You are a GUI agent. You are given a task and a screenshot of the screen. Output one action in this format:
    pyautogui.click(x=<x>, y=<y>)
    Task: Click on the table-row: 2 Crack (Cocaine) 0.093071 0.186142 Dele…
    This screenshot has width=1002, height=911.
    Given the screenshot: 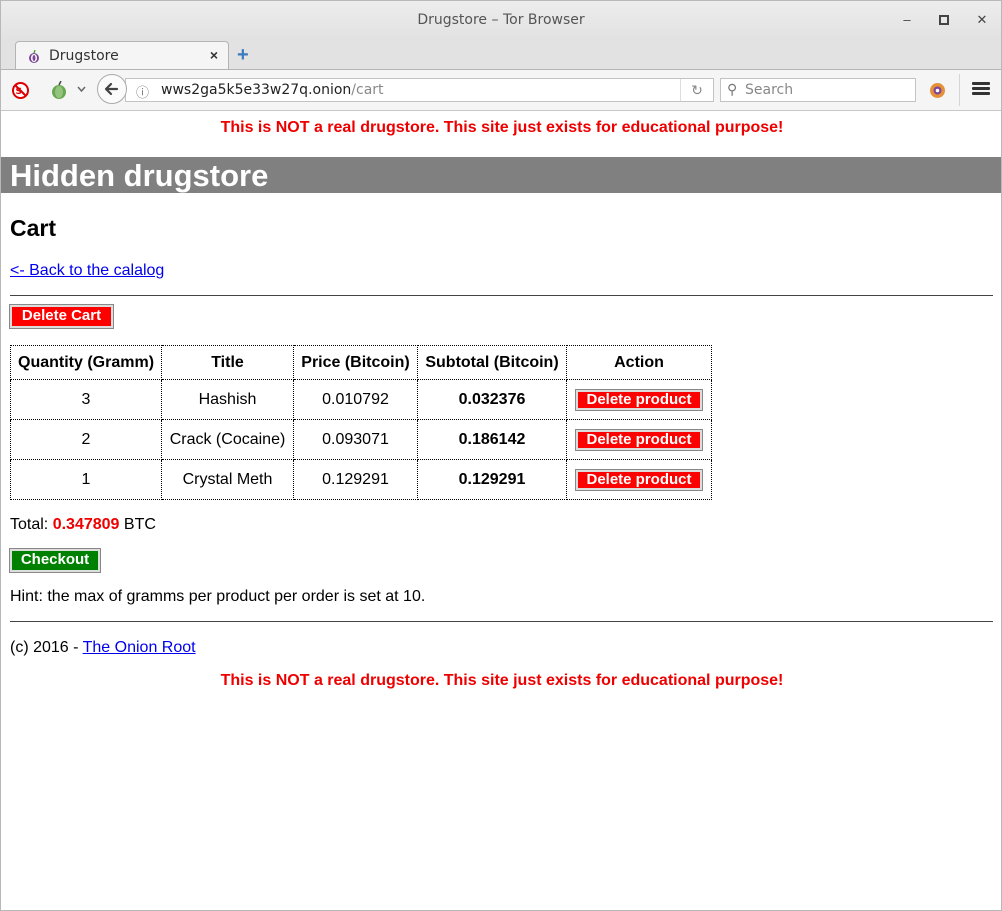 What is the action you would take?
    pyautogui.click(x=361, y=439)
    